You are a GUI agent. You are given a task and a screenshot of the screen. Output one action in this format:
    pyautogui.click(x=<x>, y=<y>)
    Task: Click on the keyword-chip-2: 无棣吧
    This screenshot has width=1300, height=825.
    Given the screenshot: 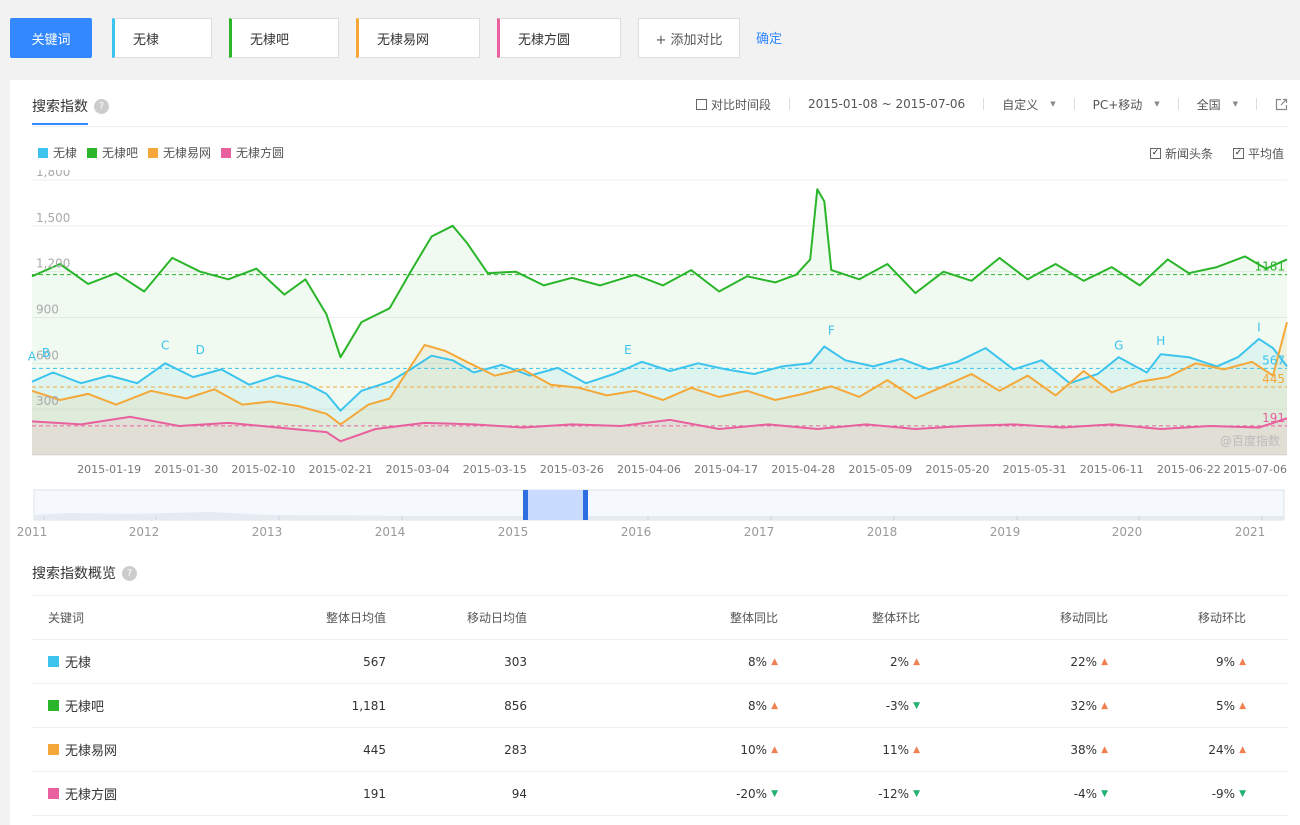 What is the action you would take?
    pyautogui.click(x=284, y=38)
    